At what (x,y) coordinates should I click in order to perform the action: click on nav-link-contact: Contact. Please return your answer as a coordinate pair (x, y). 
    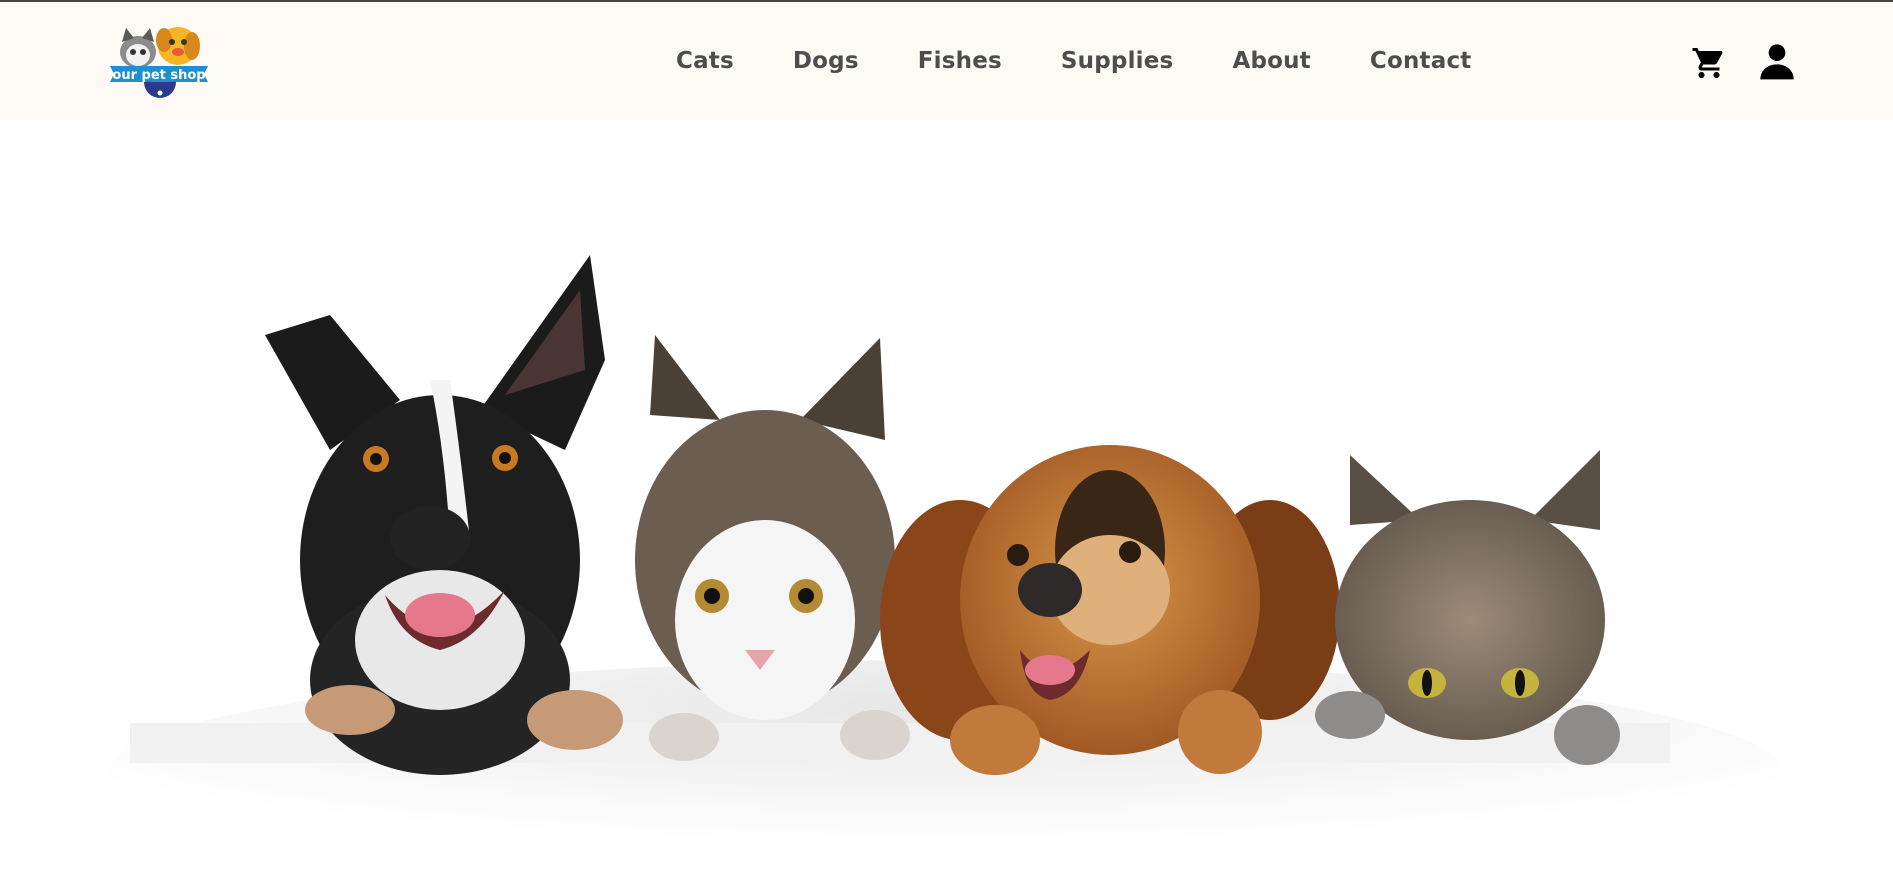
    Looking at the image, I should click on (1421, 61).